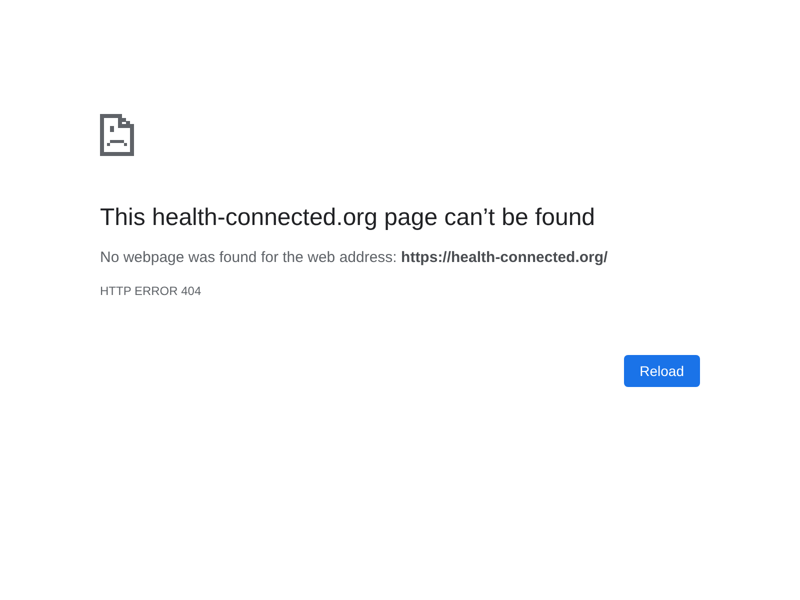  Describe the element at coordinates (117, 135) in the screenshot. I see `sad-document-icon` at that location.